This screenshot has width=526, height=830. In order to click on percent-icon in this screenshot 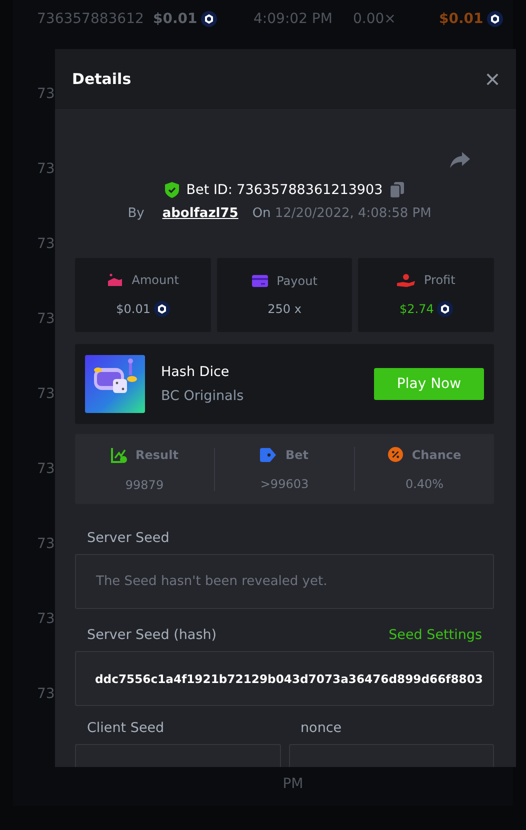, I will do `click(395, 454)`.